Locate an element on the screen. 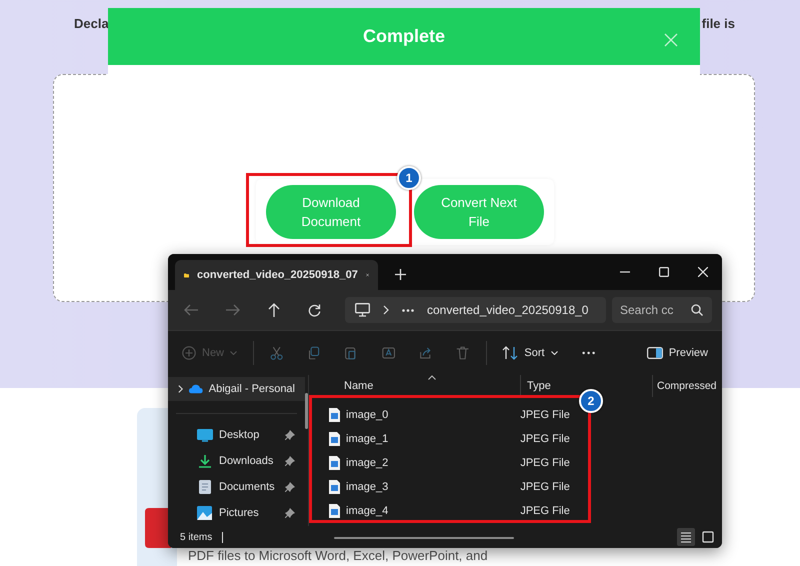 The width and height of the screenshot is (800, 566). sort-button: Sort is located at coordinates (530, 353).